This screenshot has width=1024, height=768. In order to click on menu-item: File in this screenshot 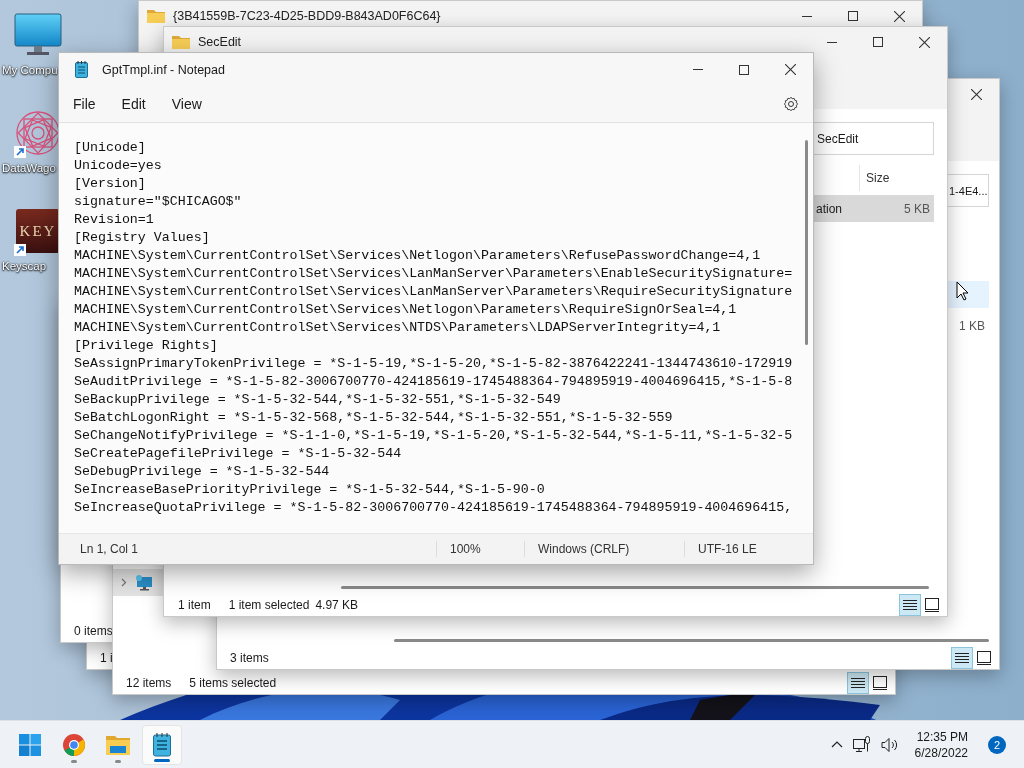, I will do `click(84, 104)`.